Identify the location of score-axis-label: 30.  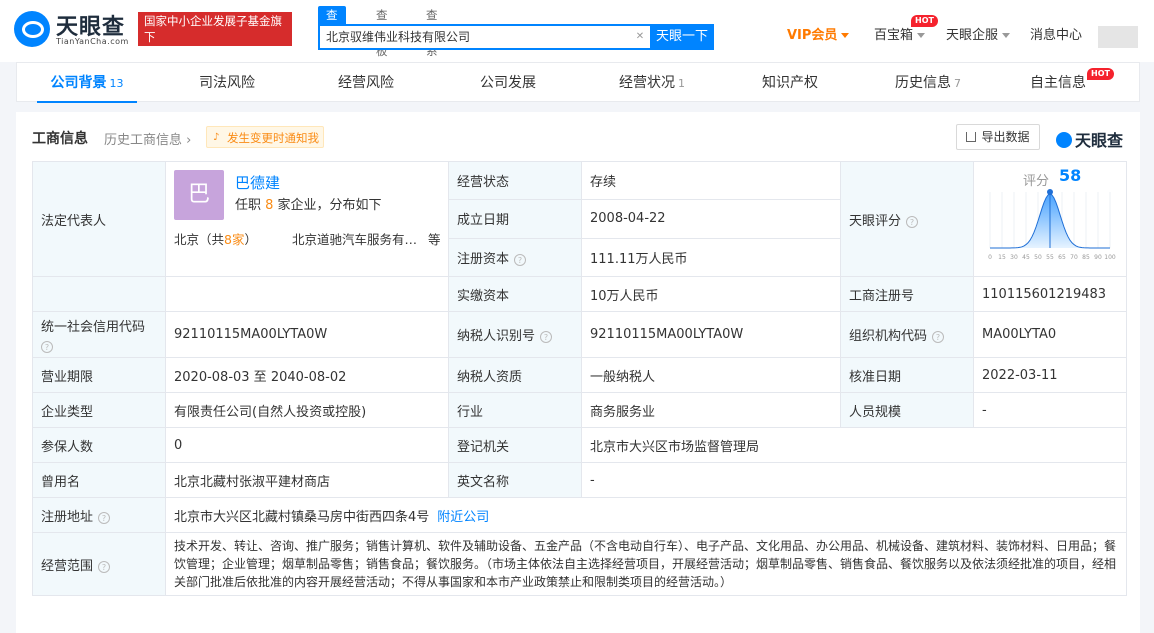
(1014, 257).